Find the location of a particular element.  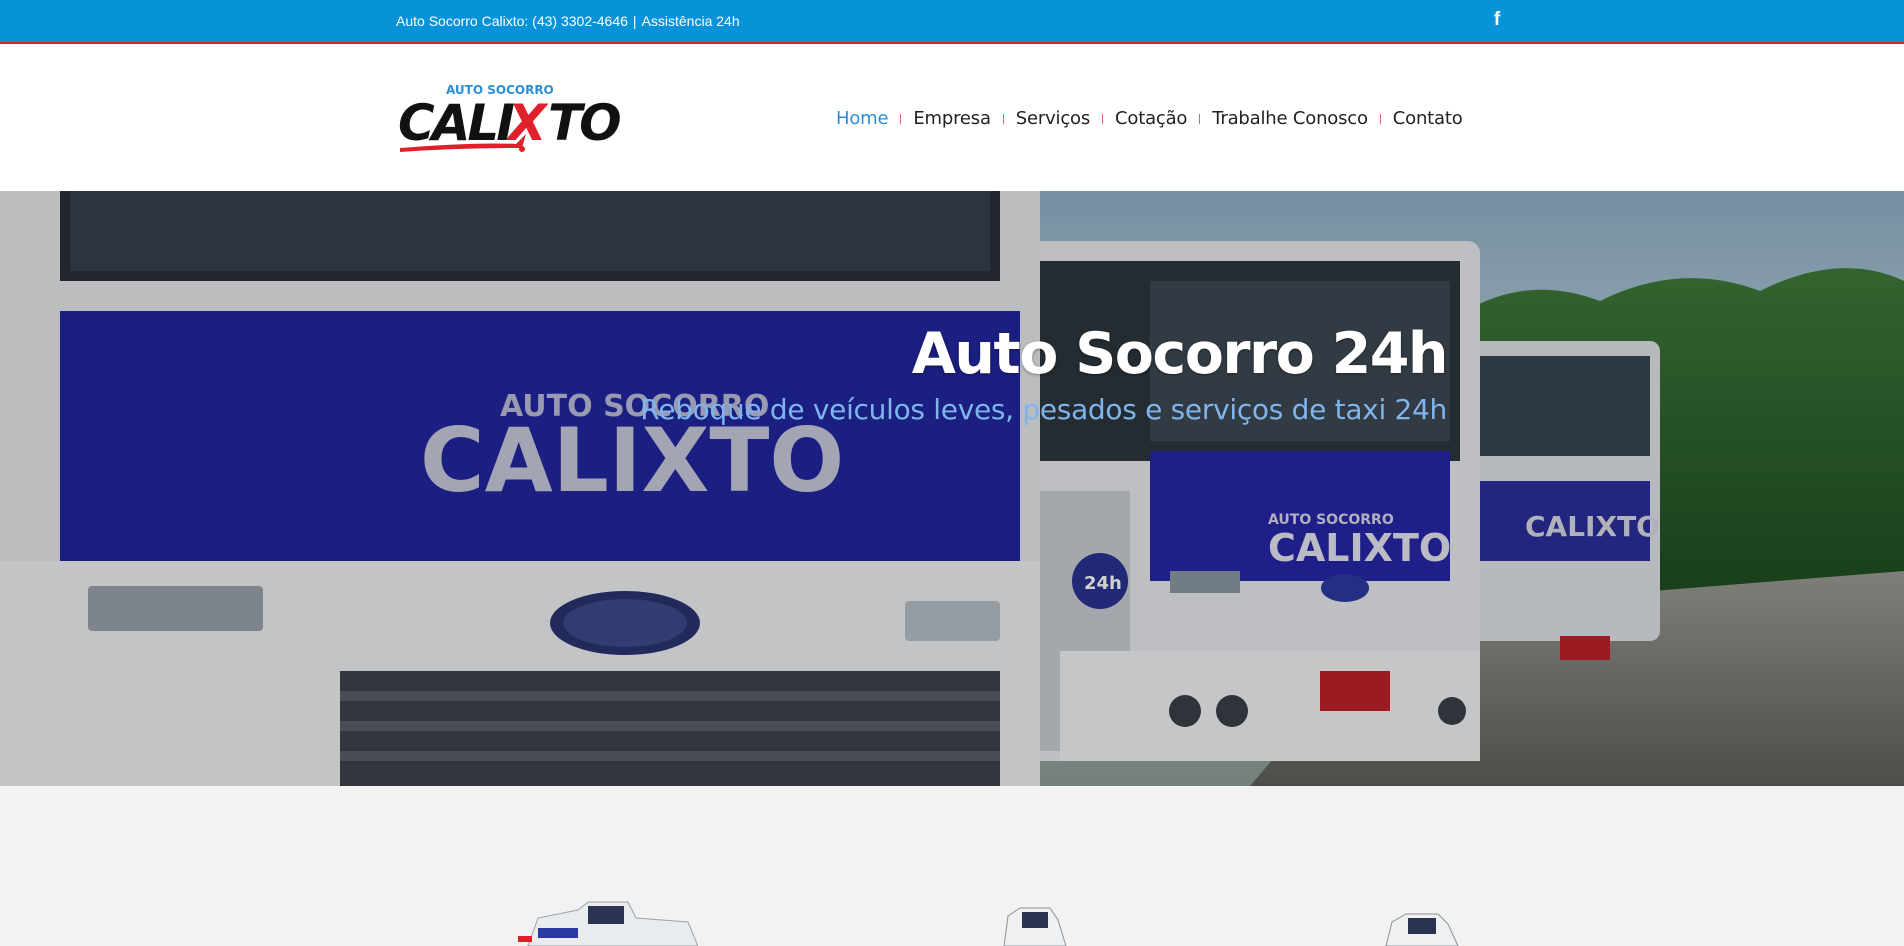

hero-title: Auto Socorro 24h is located at coordinates (1180, 354).